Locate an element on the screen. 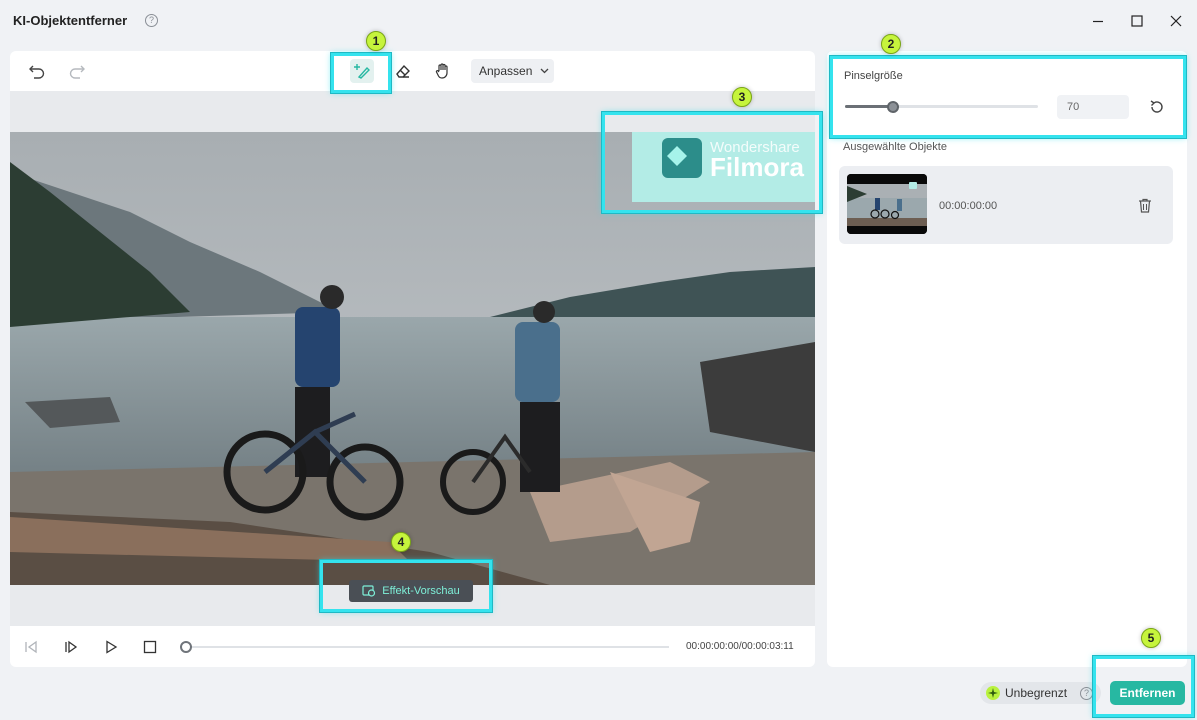 The height and width of the screenshot is (720, 1197). editor-toolbar: Anpassen is located at coordinates (412, 71).